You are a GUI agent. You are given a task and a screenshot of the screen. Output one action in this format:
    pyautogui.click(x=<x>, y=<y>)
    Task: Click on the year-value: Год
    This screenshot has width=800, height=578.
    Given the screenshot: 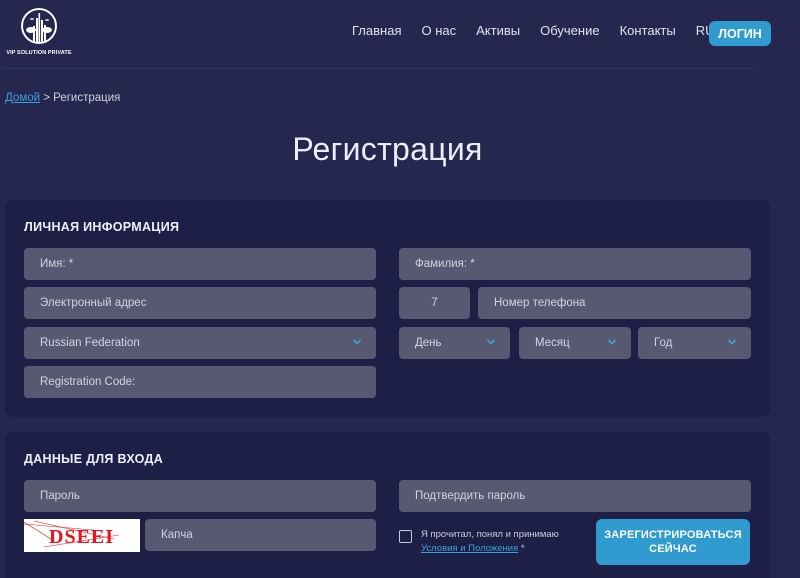 What is the action you would take?
    pyautogui.click(x=663, y=343)
    